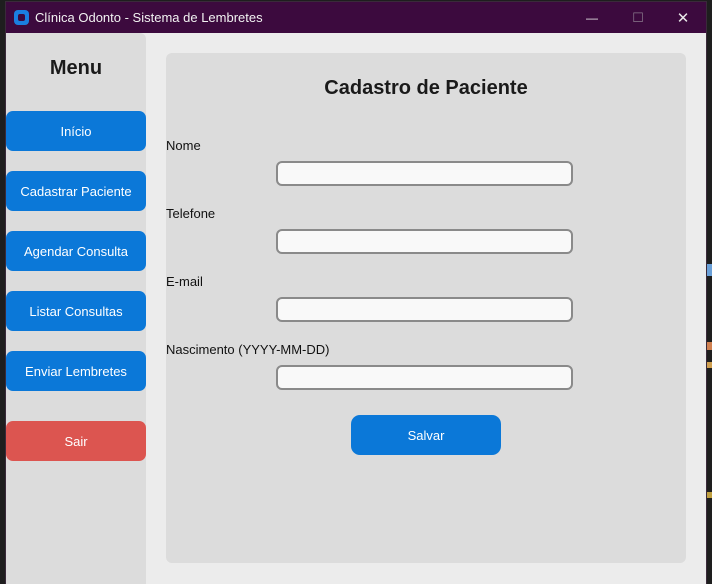  What do you see at coordinates (426, 88) in the screenshot?
I see `form-title: Cadastro de Paciente` at bounding box center [426, 88].